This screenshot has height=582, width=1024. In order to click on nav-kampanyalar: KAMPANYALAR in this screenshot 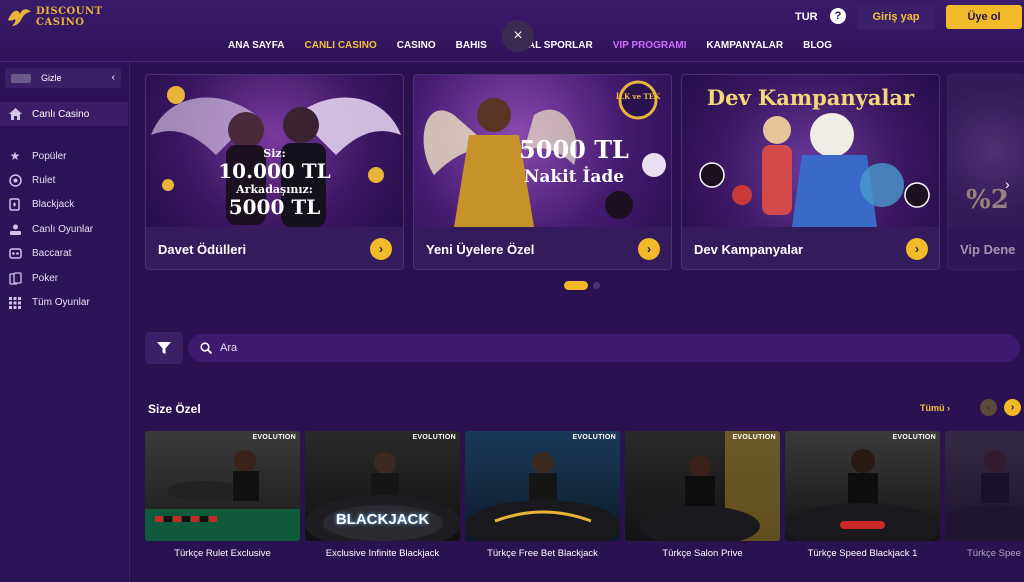, I will do `click(744, 45)`.